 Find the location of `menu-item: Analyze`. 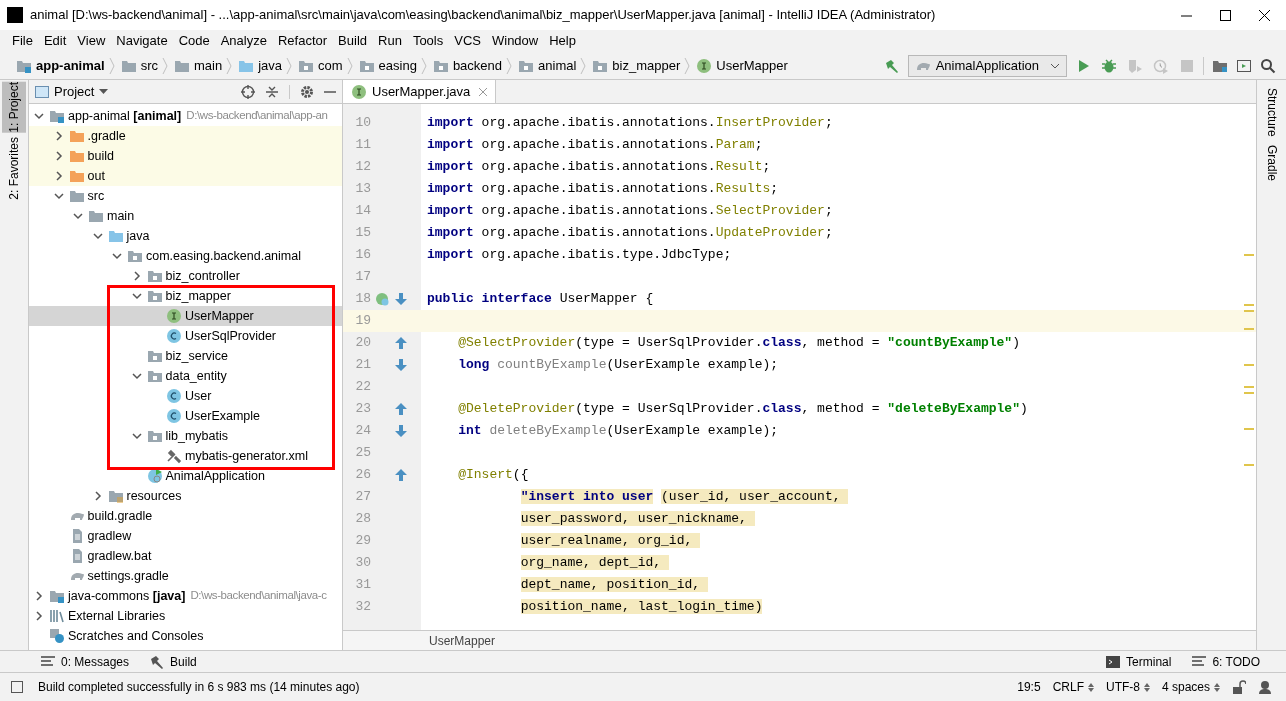

menu-item: Analyze is located at coordinates (243, 41).